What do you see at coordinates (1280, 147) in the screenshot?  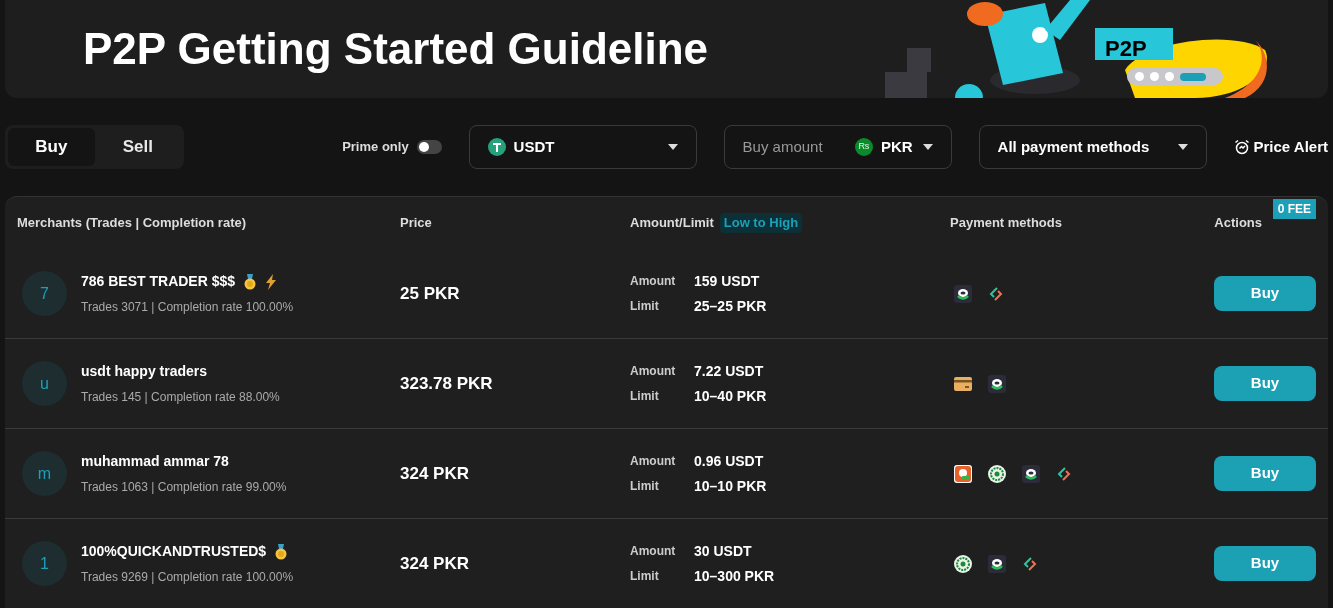 I see `price-alert-button: Price Alert` at bounding box center [1280, 147].